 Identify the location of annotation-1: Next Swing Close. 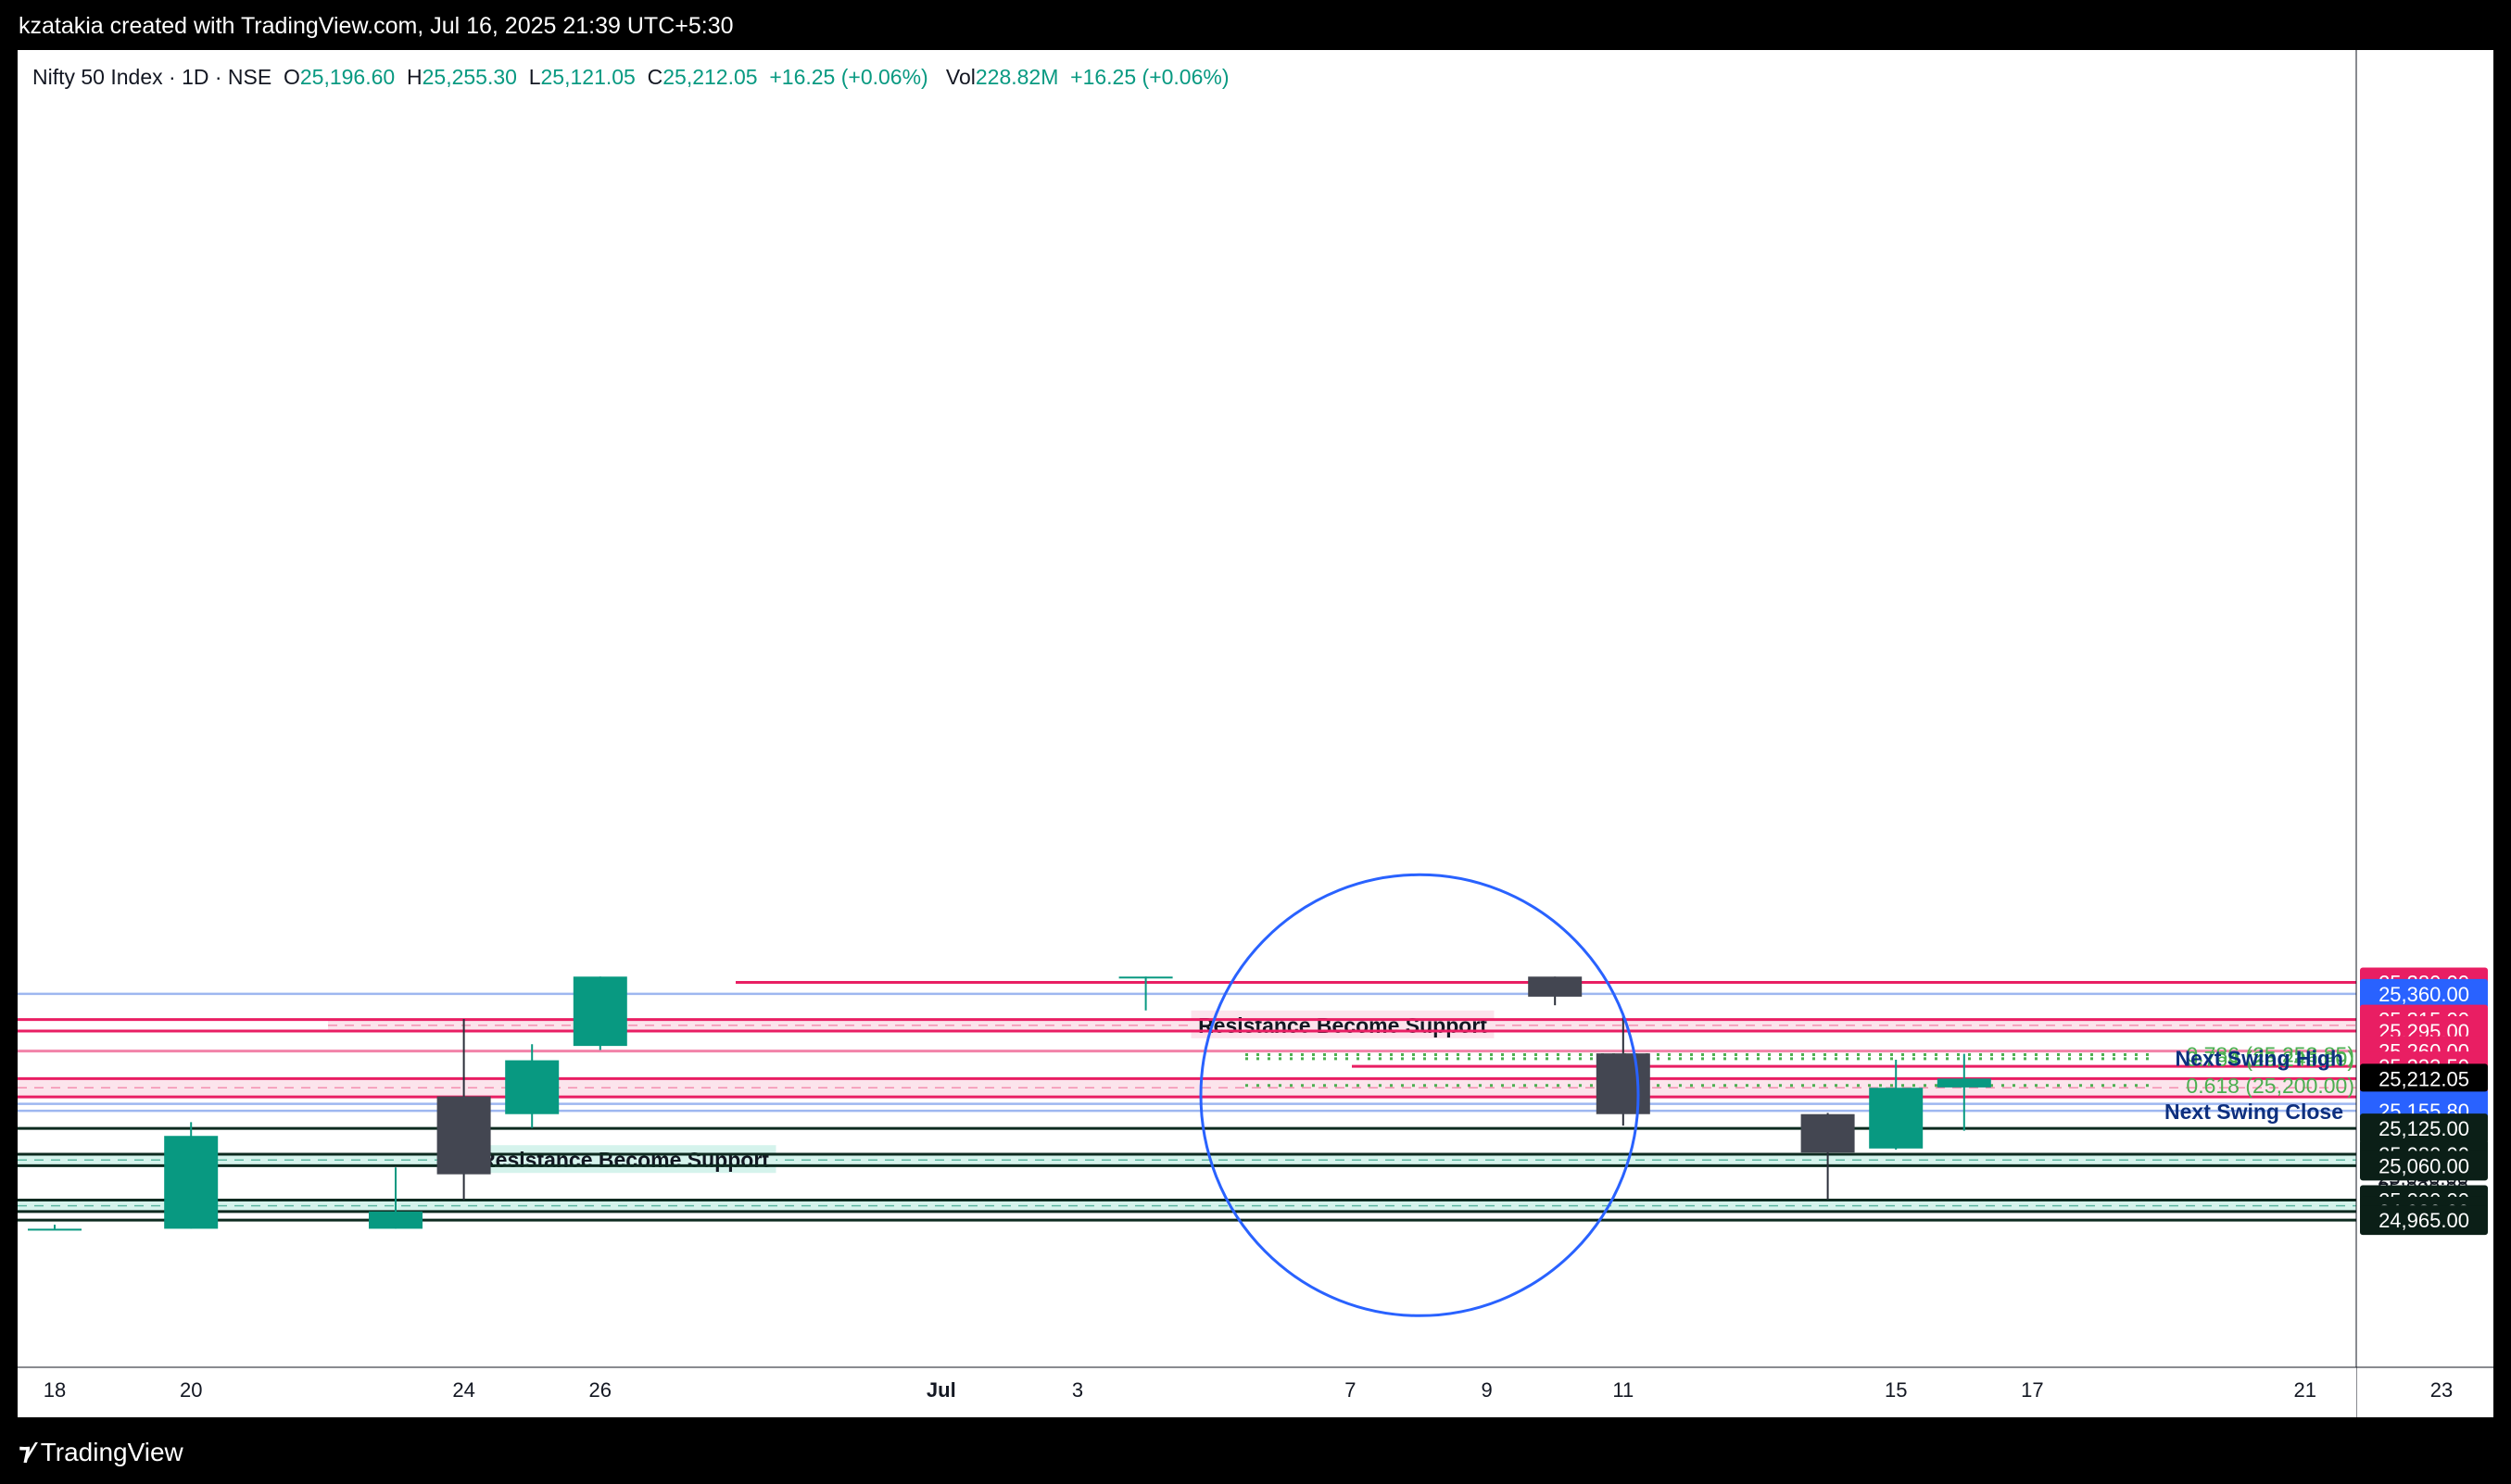
(2253, 1112).